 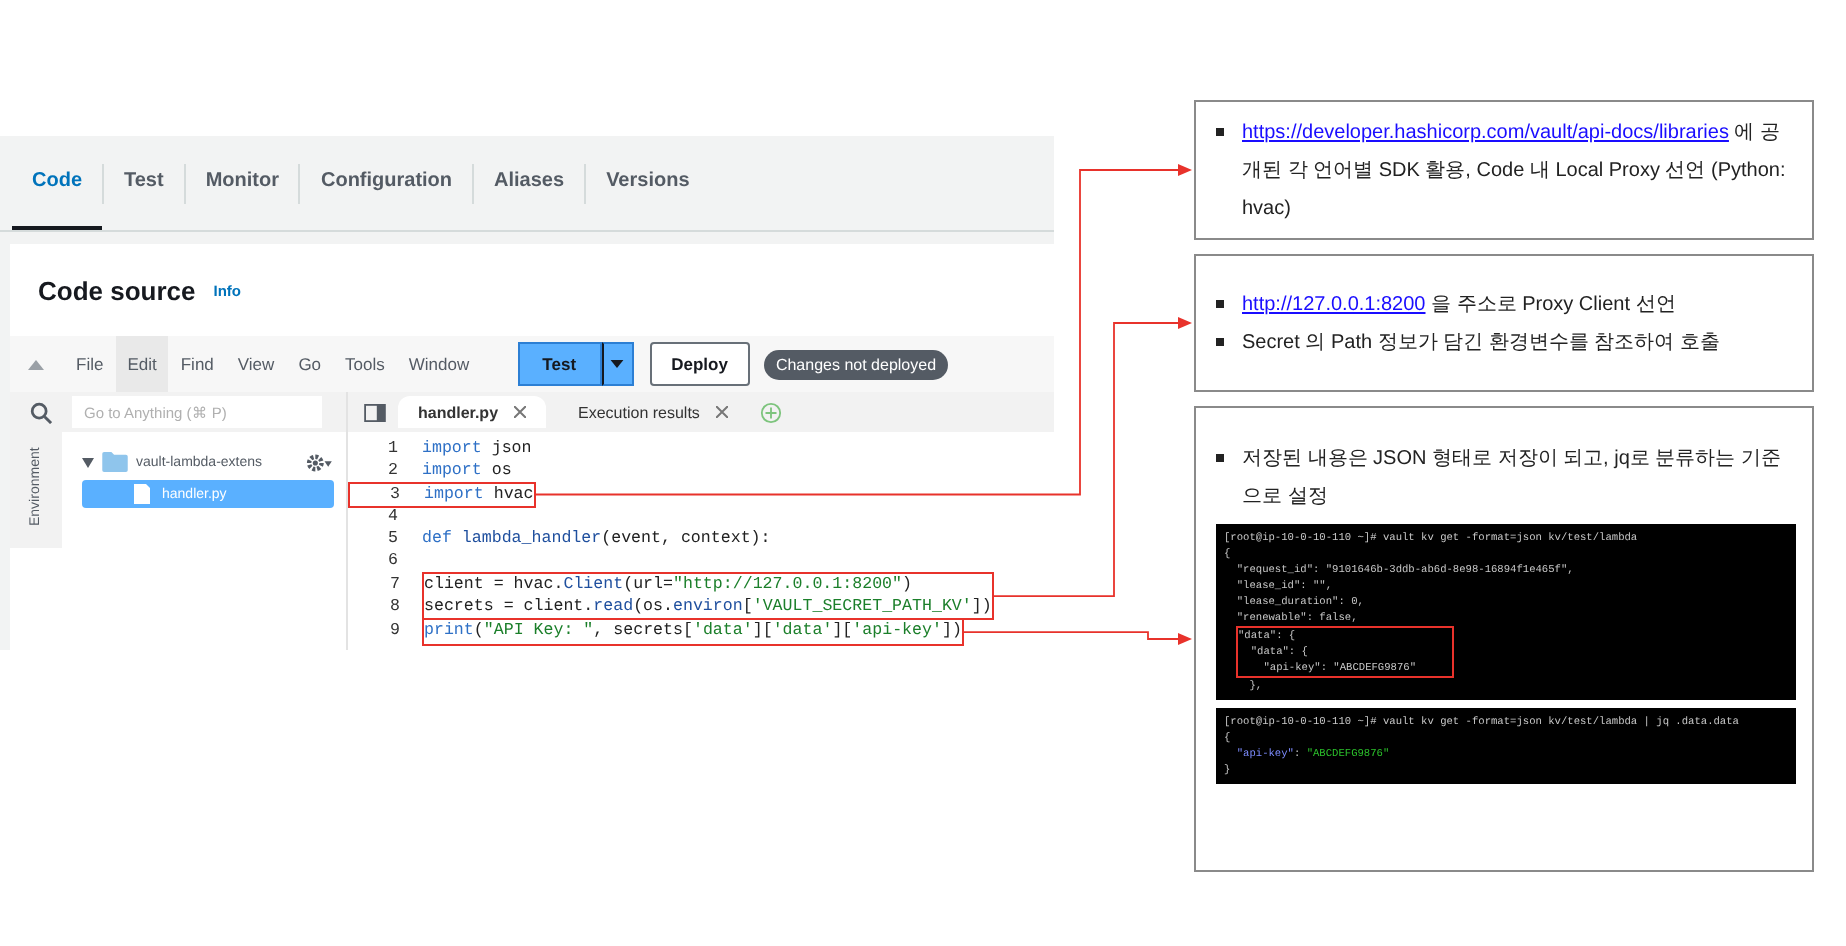 What do you see at coordinates (319, 462) in the screenshot?
I see `gear-icon` at bounding box center [319, 462].